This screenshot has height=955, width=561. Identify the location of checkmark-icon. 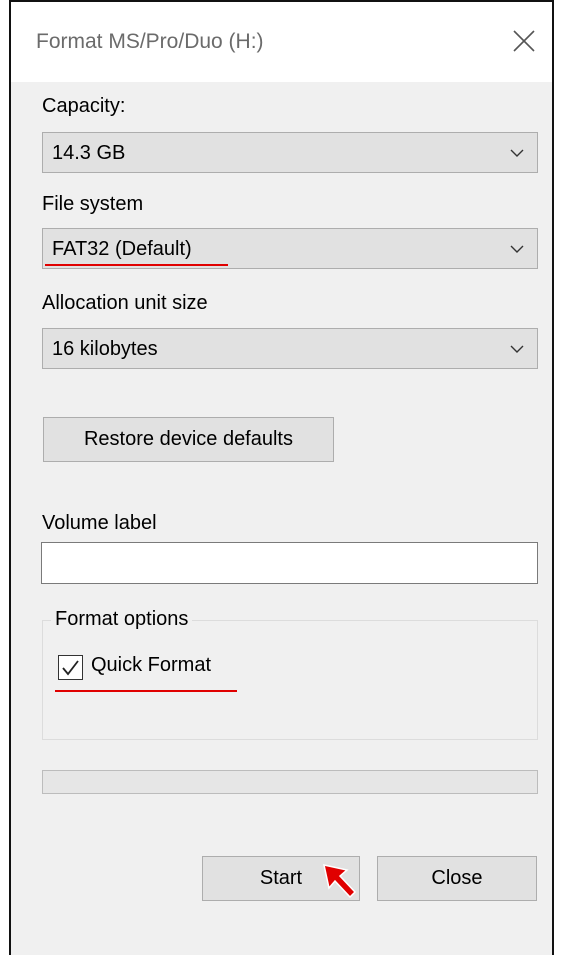
(70, 668).